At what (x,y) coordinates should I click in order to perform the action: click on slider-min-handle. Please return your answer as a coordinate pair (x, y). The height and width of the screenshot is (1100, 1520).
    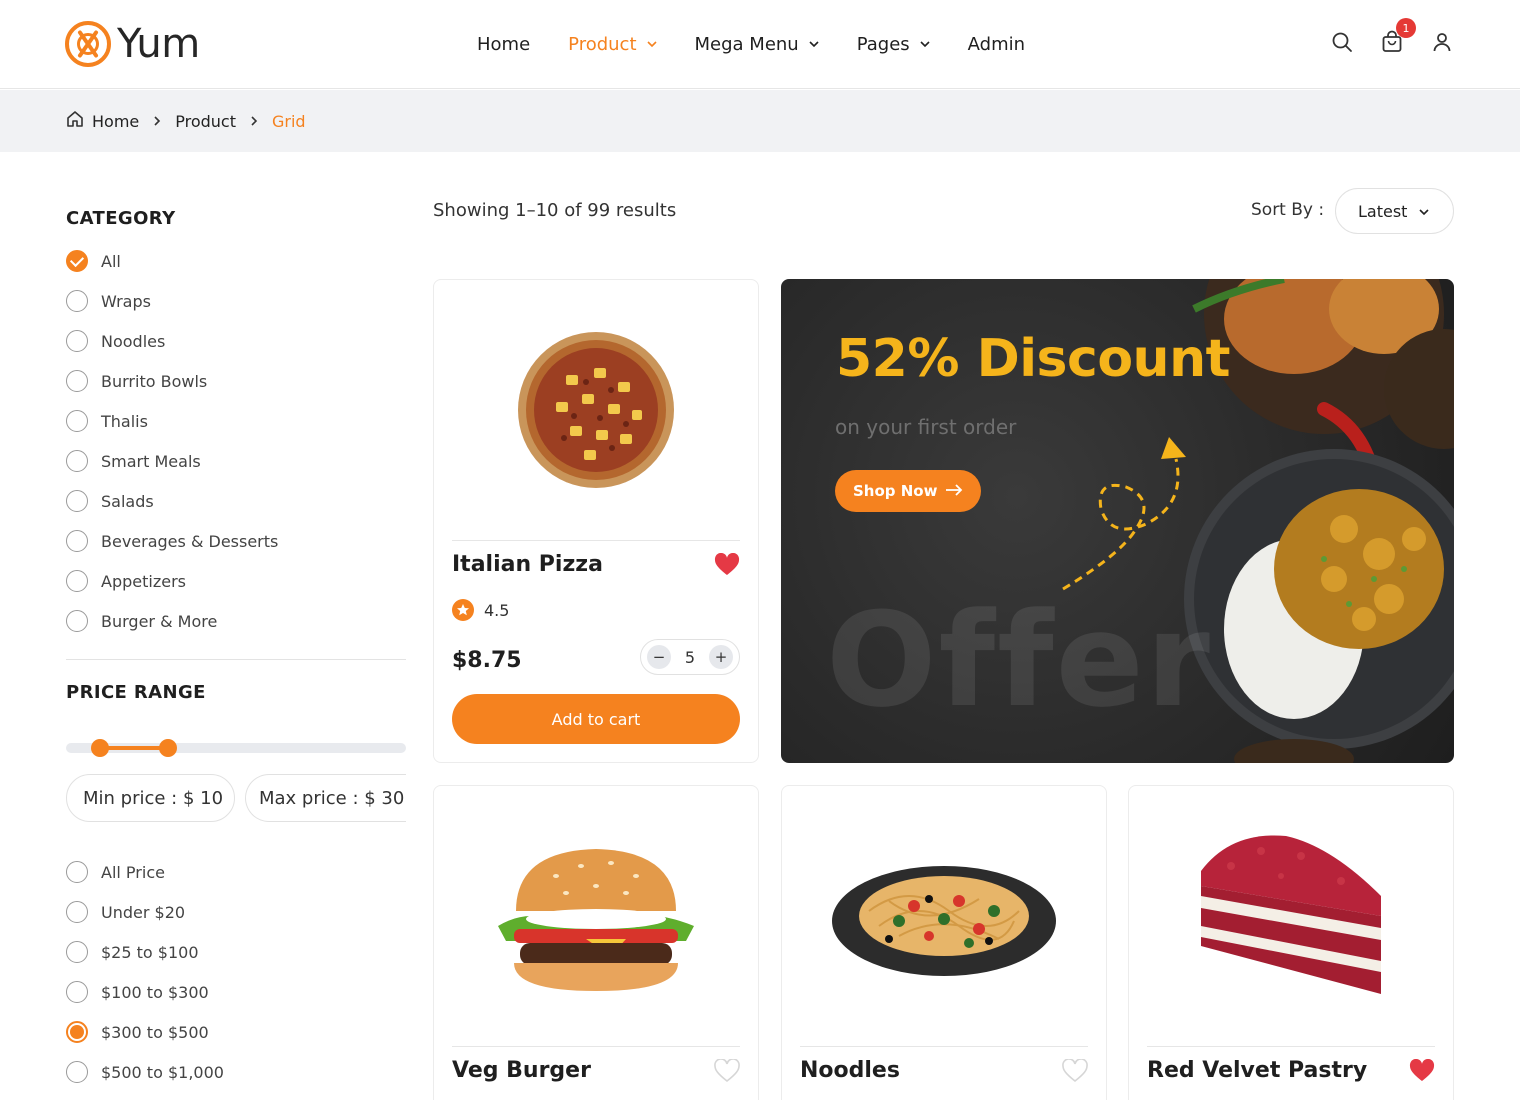
    Looking at the image, I should click on (100, 748).